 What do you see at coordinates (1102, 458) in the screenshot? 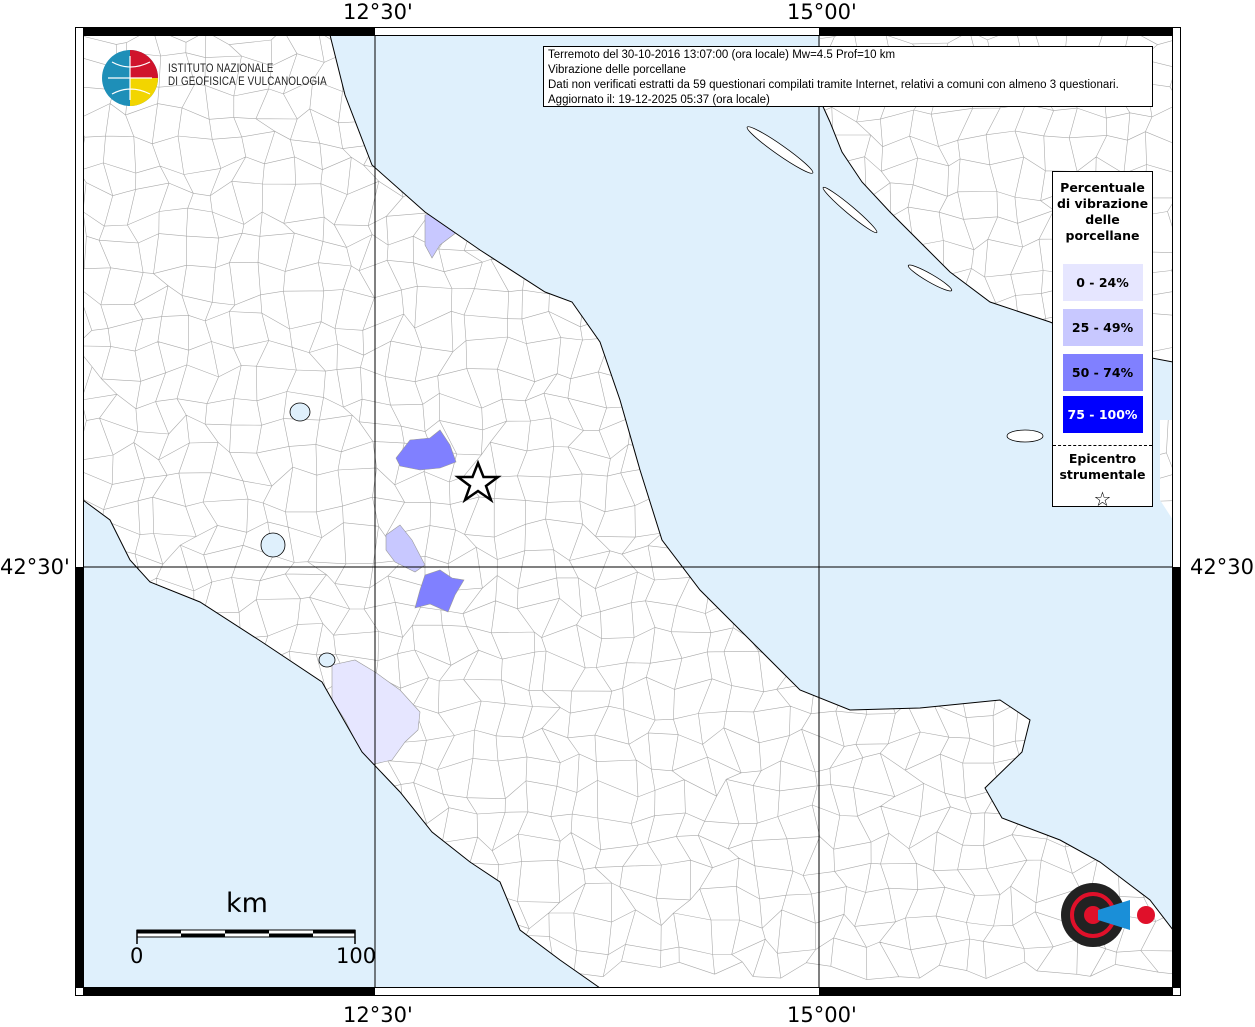
I see `legend-epicenter-line: Epicentro` at bounding box center [1102, 458].